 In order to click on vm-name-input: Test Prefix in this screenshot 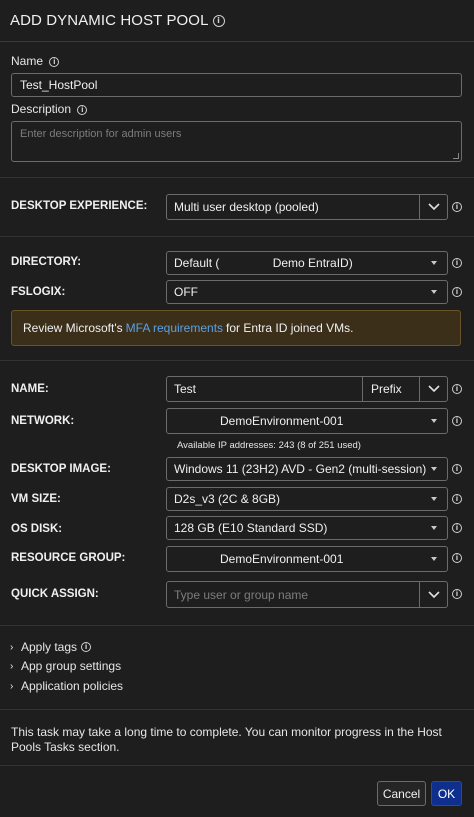, I will do `click(307, 389)`.